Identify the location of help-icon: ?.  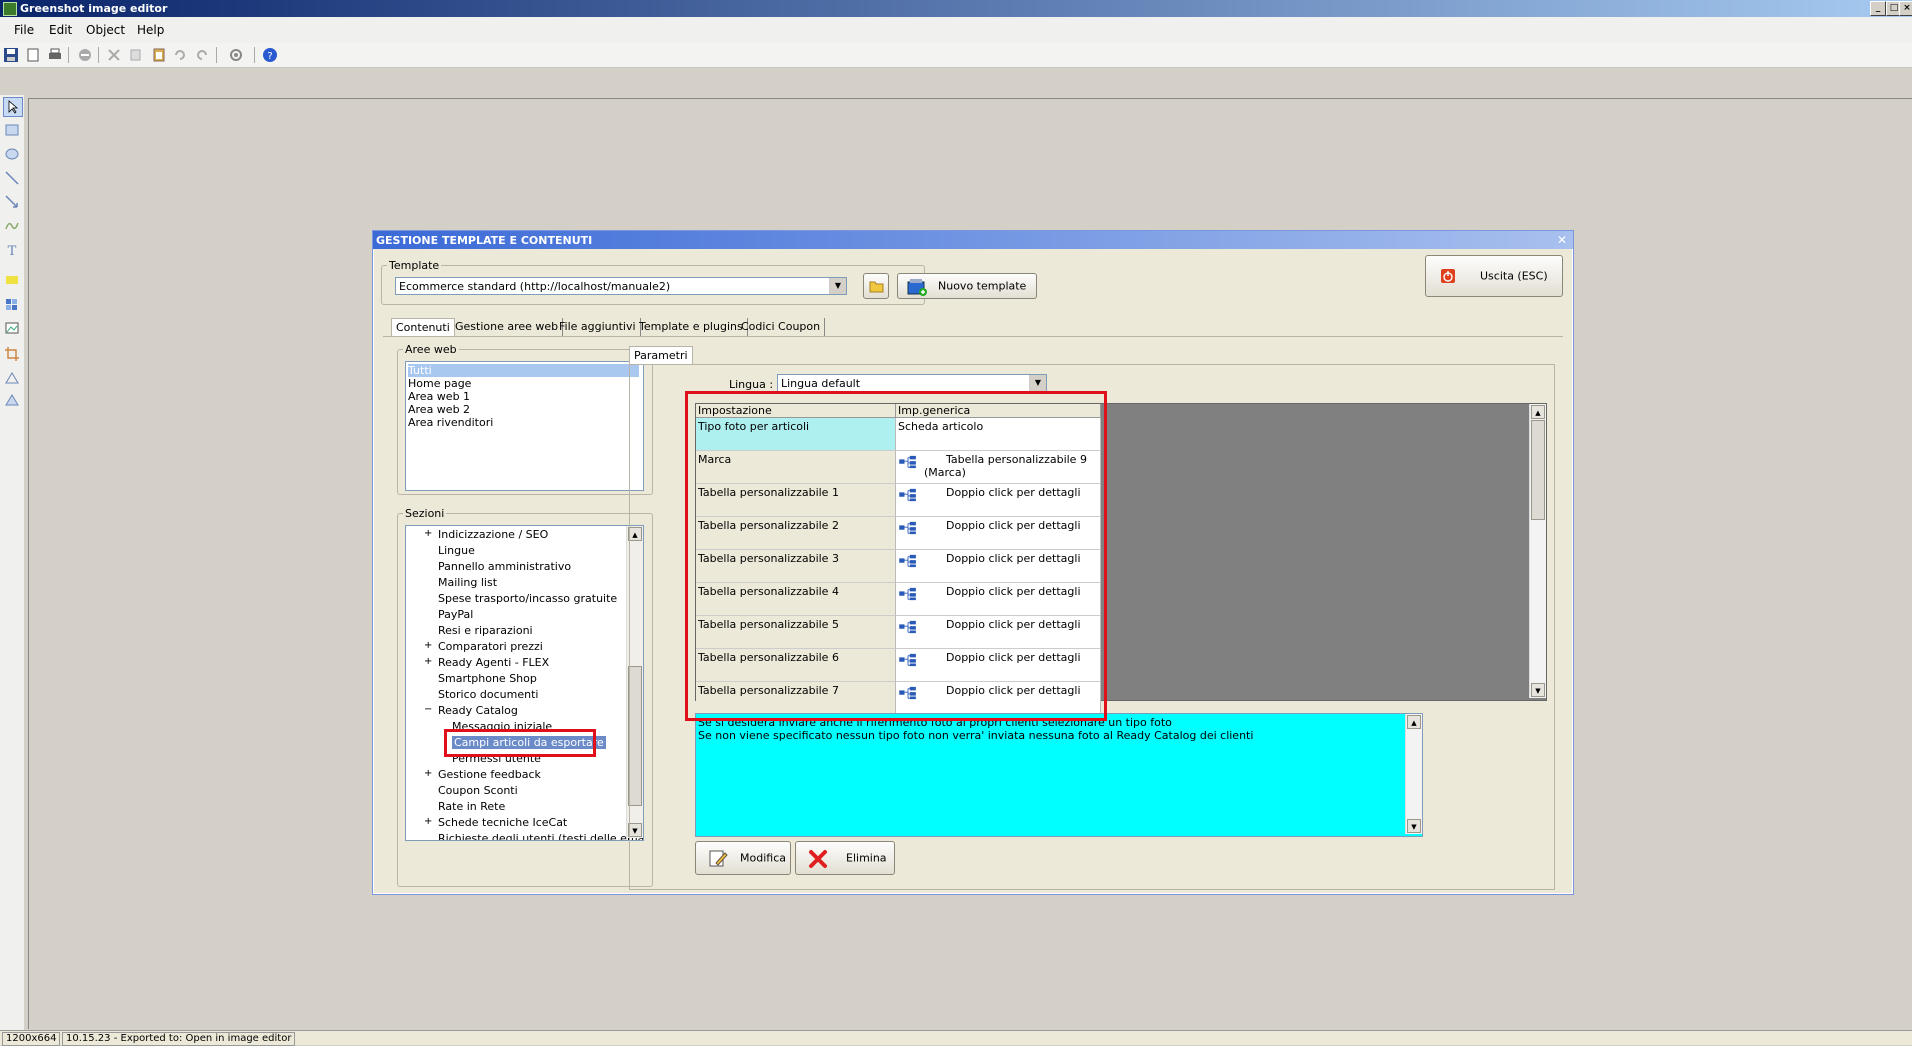
(270, 55).